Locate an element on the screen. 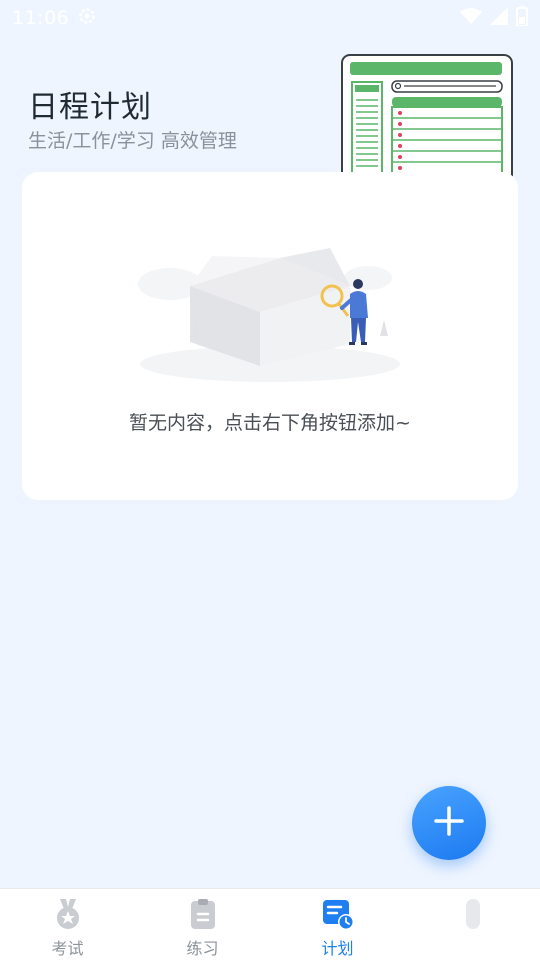 The height and width of the screenshot is (960, 540). settings-gear-icon is located at coordinates (87, 18).